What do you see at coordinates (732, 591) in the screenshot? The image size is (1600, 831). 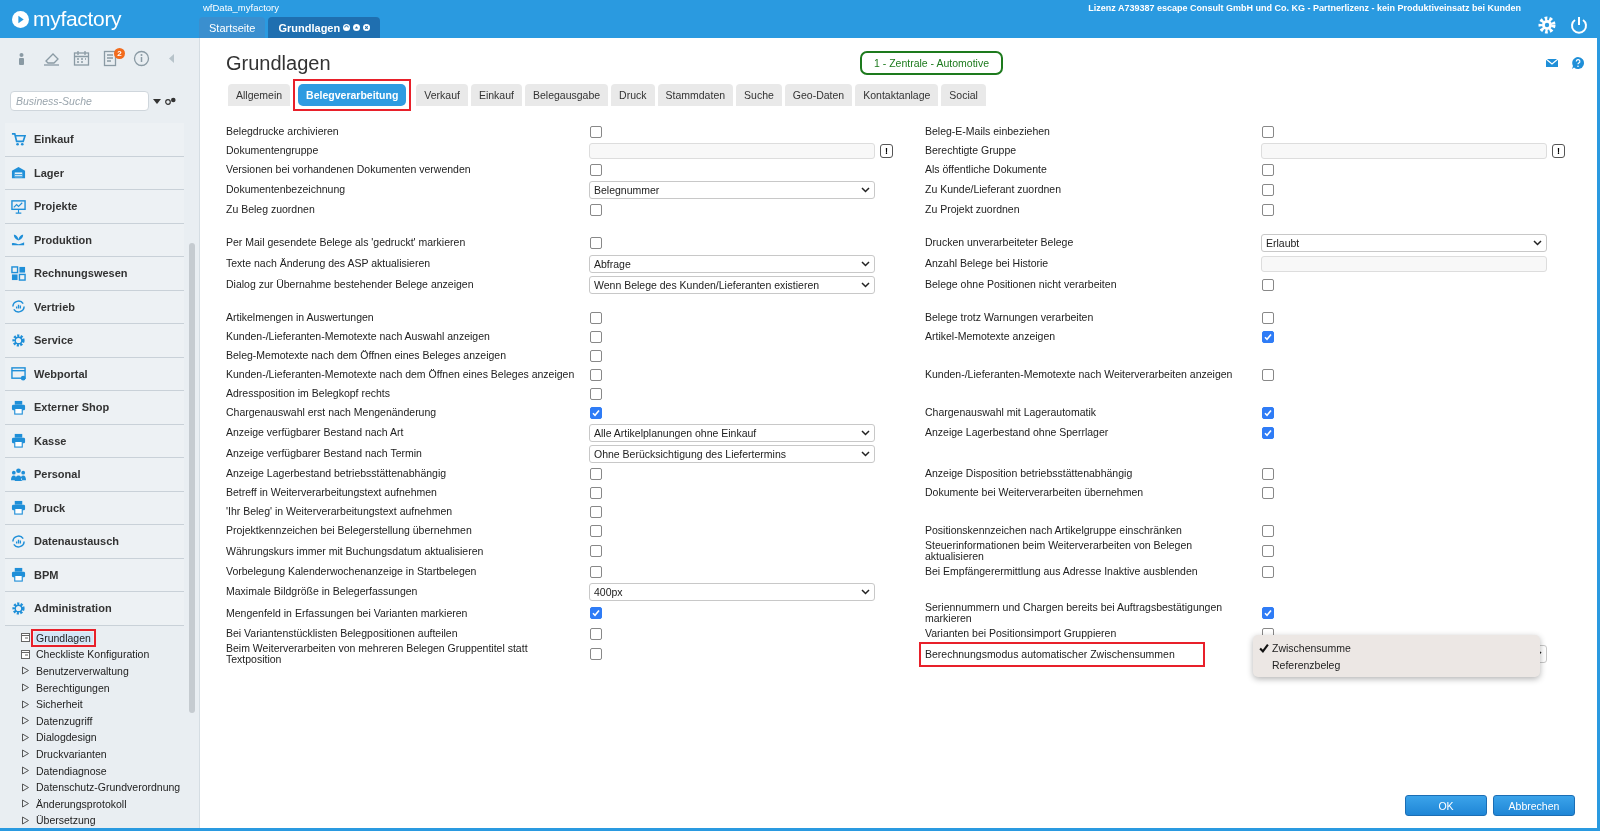 I see `dropdown: 400px` at bounding box center [732, 591].